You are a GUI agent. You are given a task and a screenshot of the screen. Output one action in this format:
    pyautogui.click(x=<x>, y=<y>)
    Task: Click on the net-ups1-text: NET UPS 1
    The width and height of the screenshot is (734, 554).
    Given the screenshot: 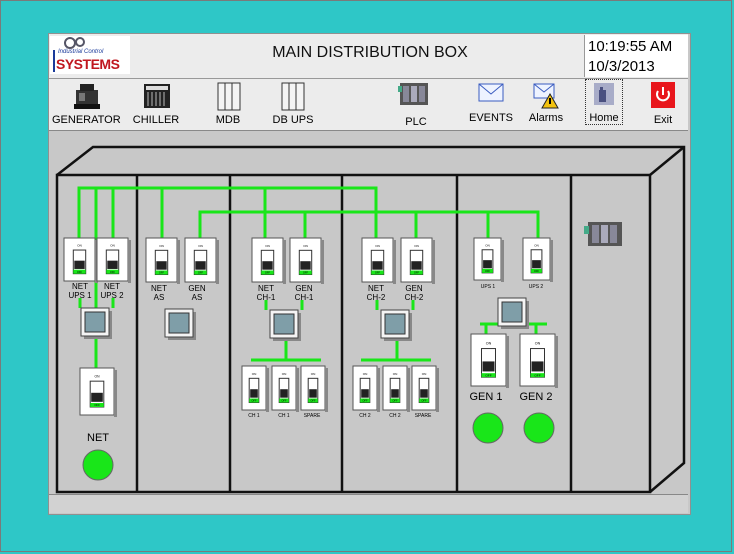 What is the action you would take?
    pyautogui.click(x=80, y=291)
    